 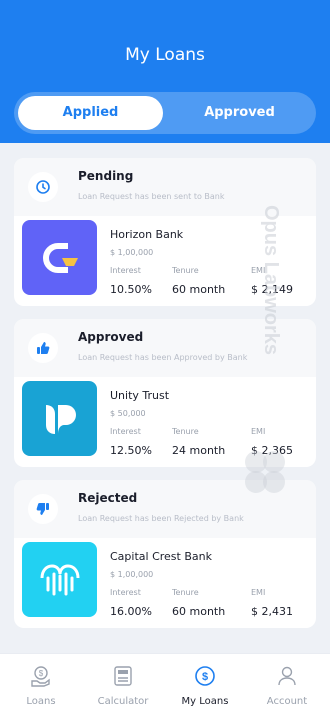 I want to click on tab-approved: Approved, so click(x=239, y=113).